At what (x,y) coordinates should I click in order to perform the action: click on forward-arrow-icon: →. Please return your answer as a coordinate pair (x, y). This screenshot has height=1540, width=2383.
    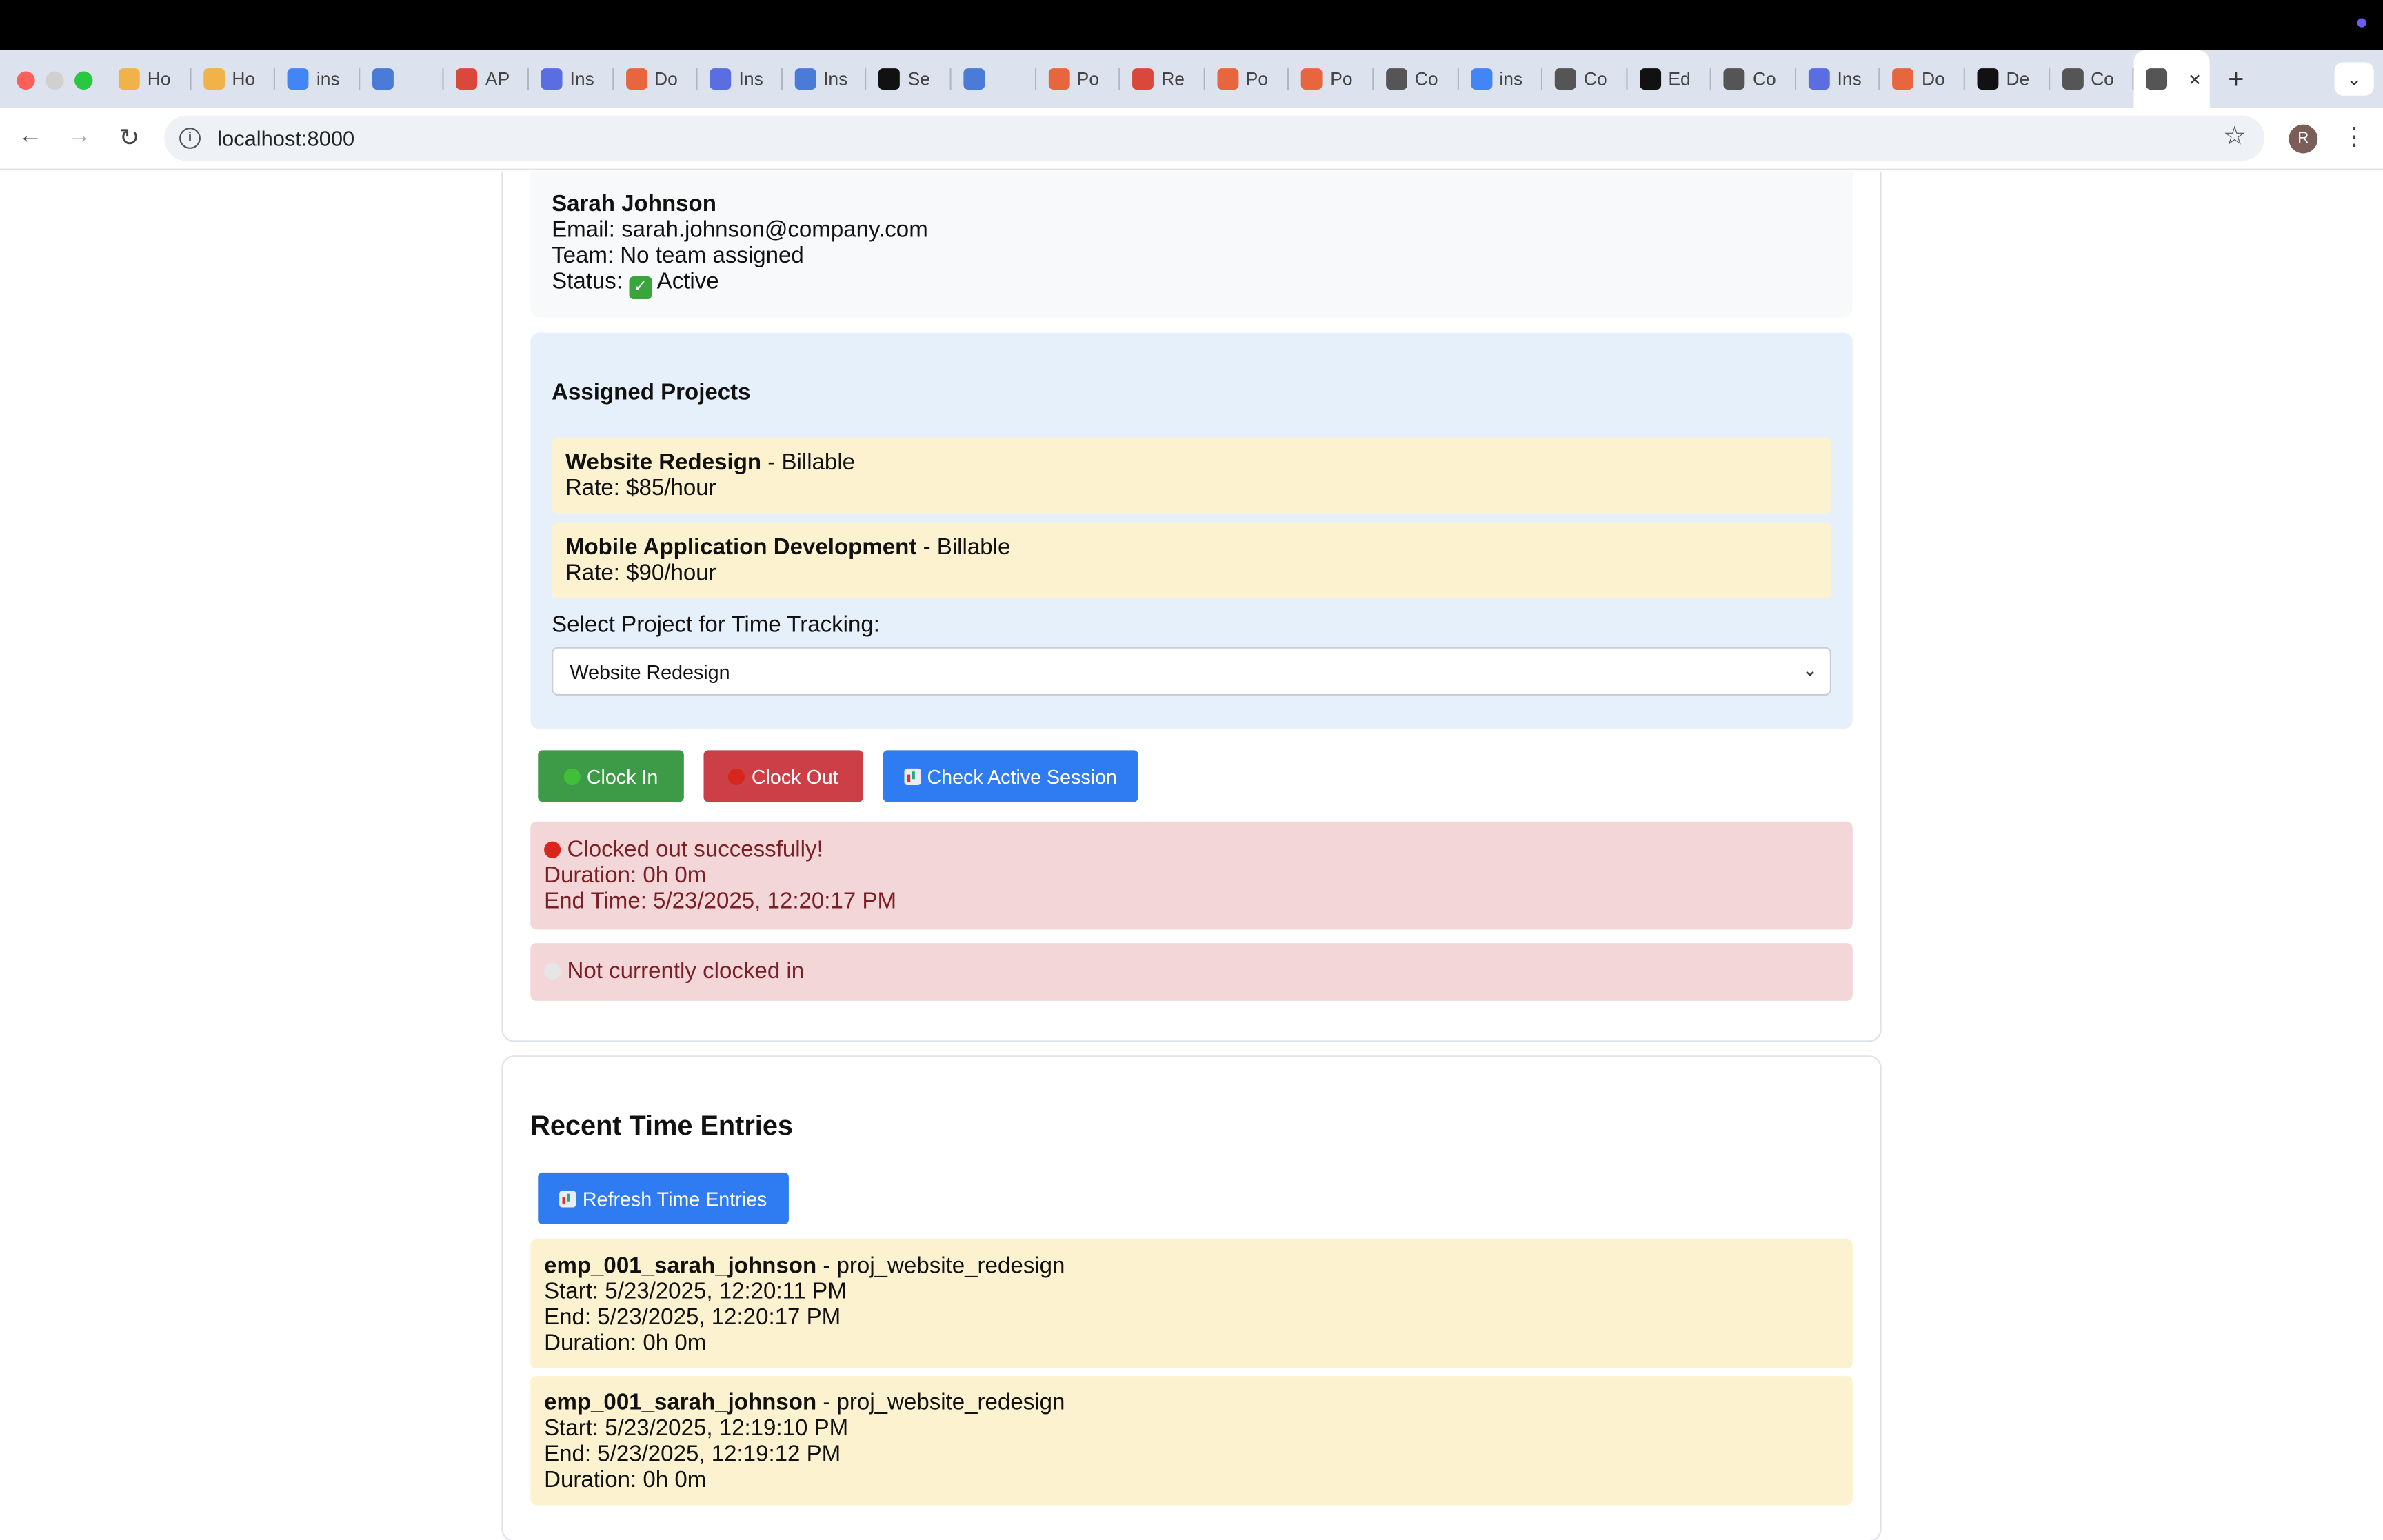
    Looking at the image, I should click on (79, 137).